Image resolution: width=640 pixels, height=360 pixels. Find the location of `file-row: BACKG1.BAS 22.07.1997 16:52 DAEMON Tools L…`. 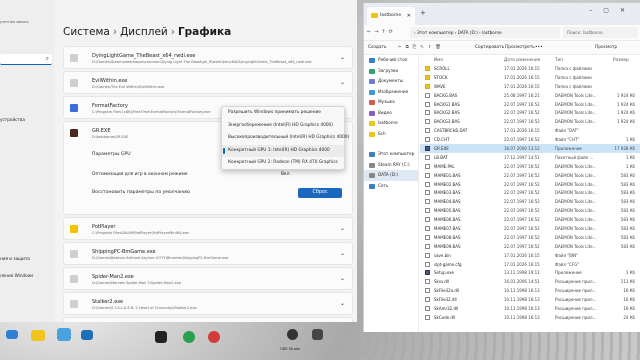

file-row: BACKG1.BAS 22.07.1997 16:52 DAEMON Tools L… is located at coordinates (530, 104).